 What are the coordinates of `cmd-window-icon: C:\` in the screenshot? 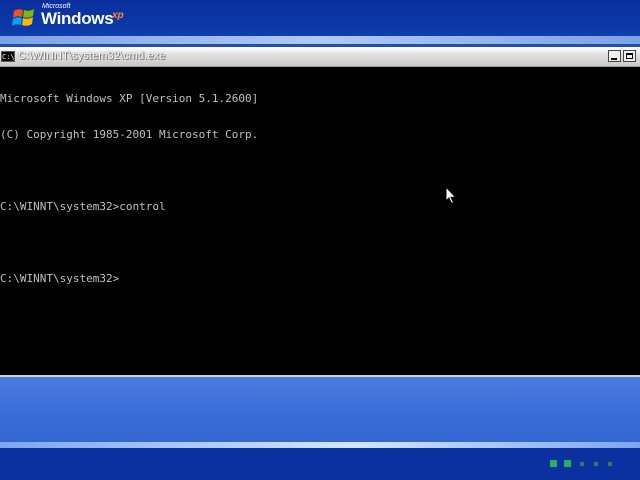 It's located at (8, 56).